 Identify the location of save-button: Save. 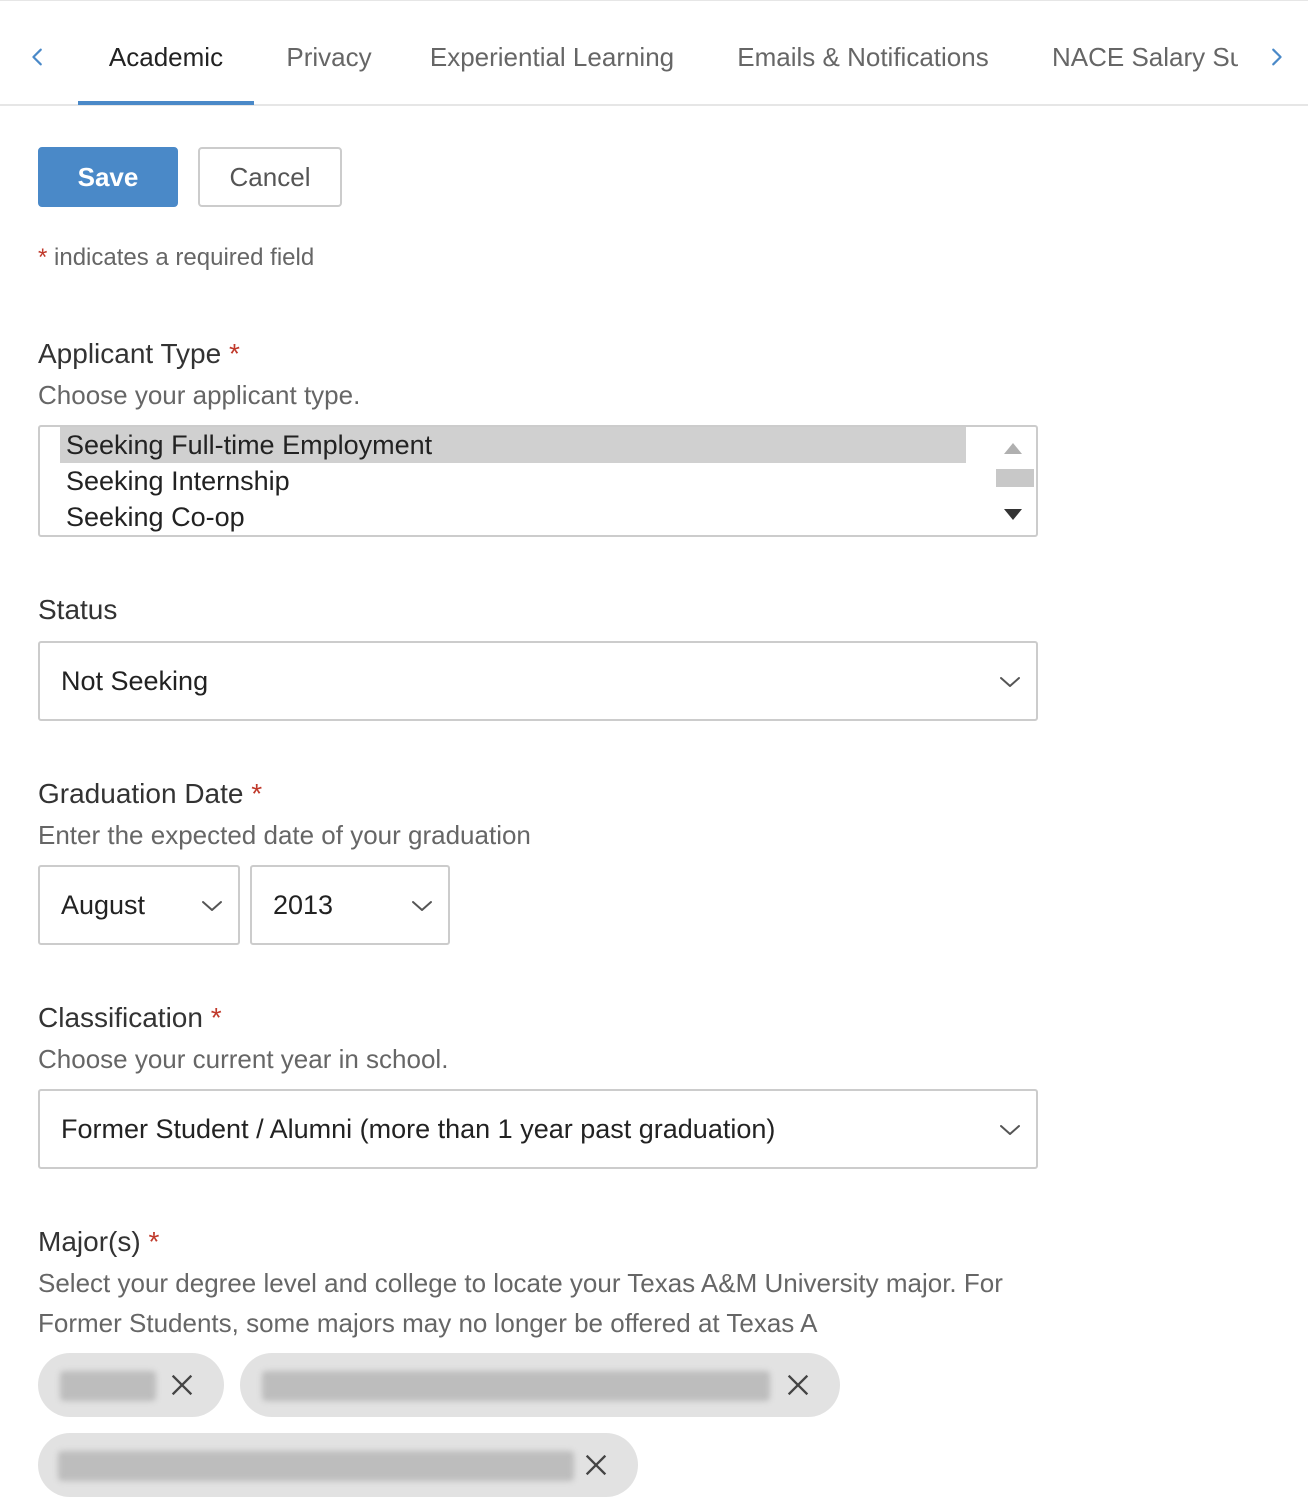
(108, 177).